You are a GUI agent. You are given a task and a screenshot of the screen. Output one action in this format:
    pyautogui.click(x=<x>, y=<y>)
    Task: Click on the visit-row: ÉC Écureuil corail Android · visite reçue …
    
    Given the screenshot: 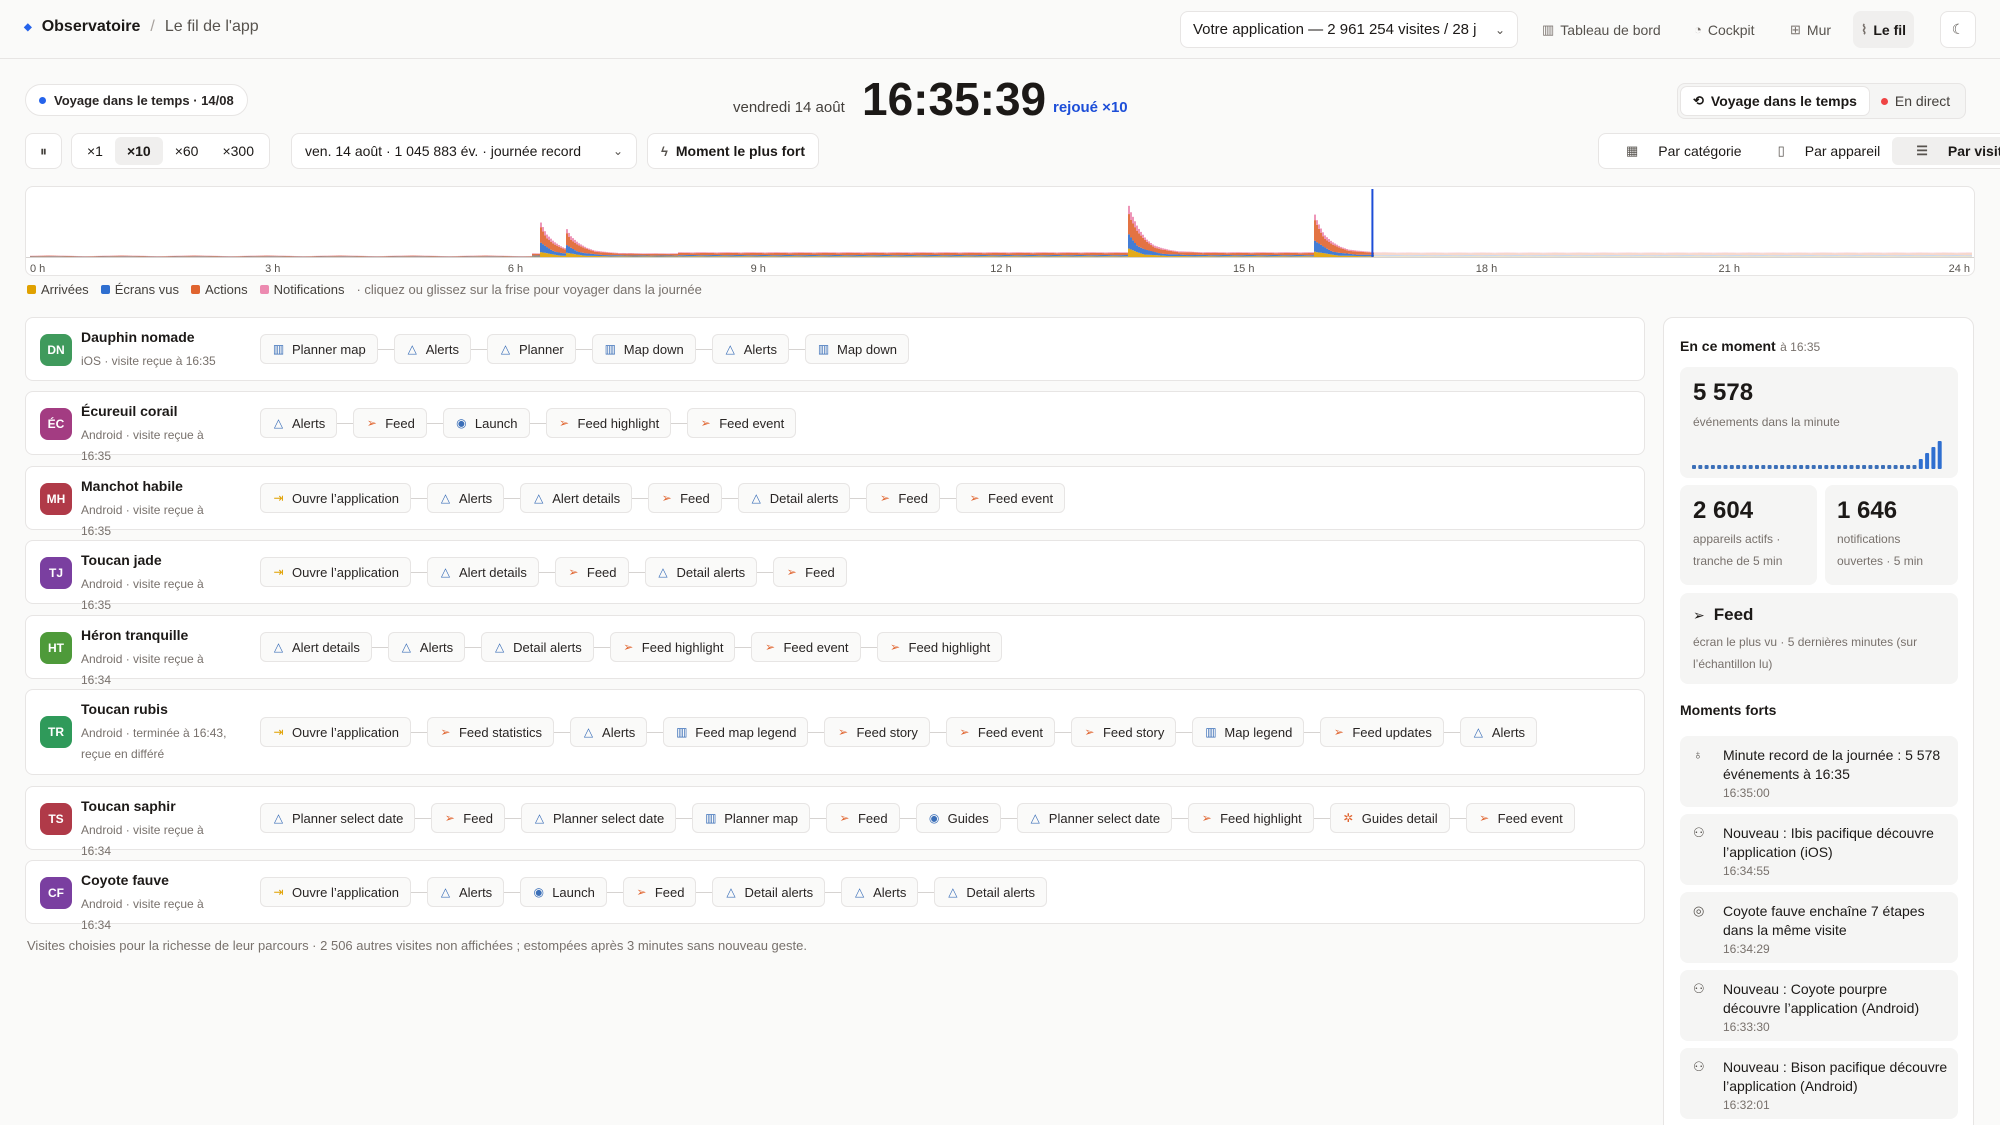 What is the action you would take?
    pyautogui.click(x=835, y=427)
    